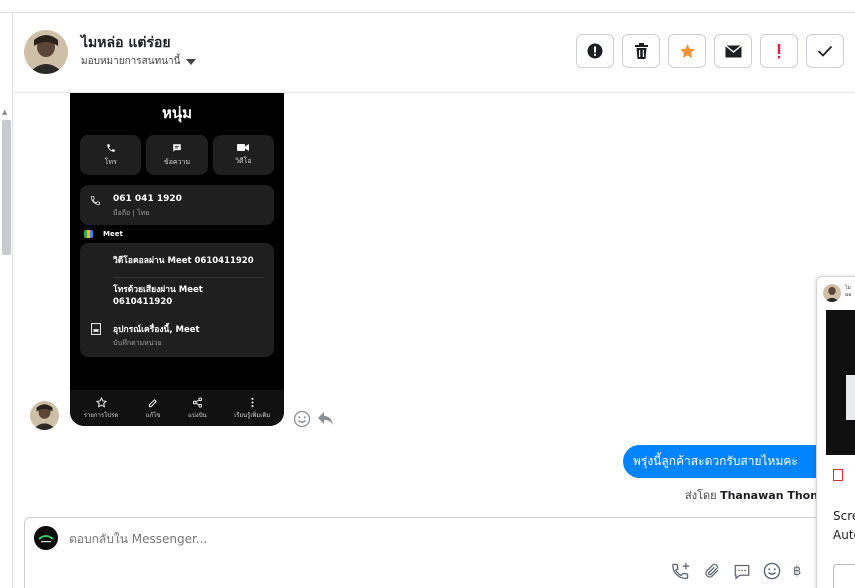 The height and width of the screenshot is (588, 855). What do you see at coordinates (701, 495) in the screenshot?
I see `sent-by-prefix: ส่งโดย` at bounding box center [701, 495].